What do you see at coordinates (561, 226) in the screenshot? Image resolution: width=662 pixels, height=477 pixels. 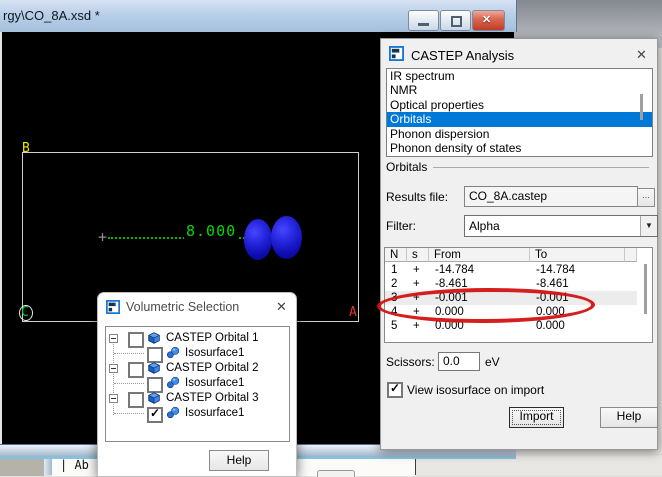 I see `filter-dropdown: Alpha ▼` at bounding box center [561, 226].